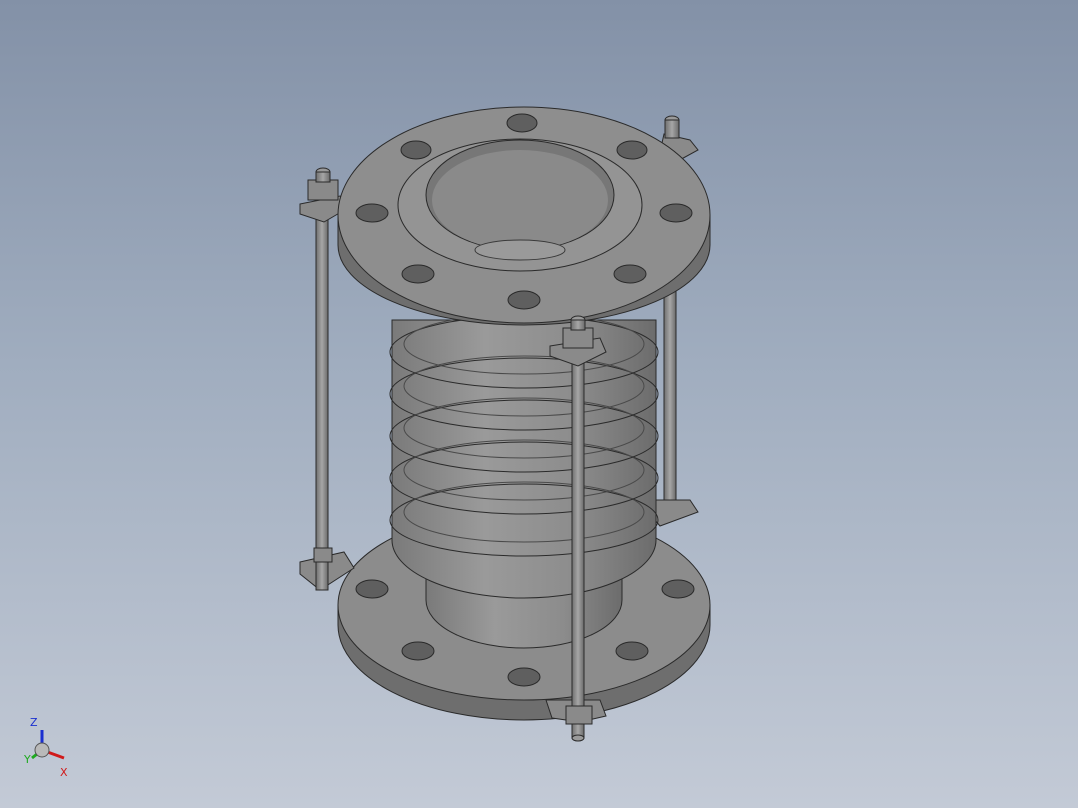 The width and height of the screenshot is (1078, 808). I want to click on orientation-triad: Z Y X, so click(52, 748).